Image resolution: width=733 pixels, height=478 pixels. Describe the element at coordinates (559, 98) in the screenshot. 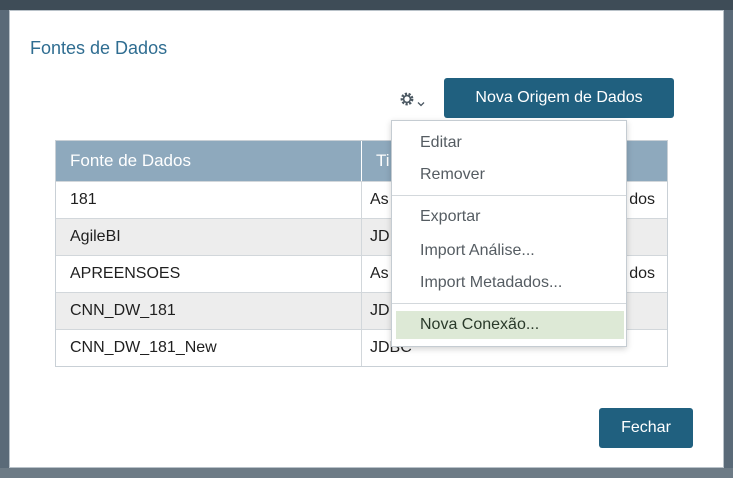

I see `new-data-source-button: Nova Origem de Dados` at that location.